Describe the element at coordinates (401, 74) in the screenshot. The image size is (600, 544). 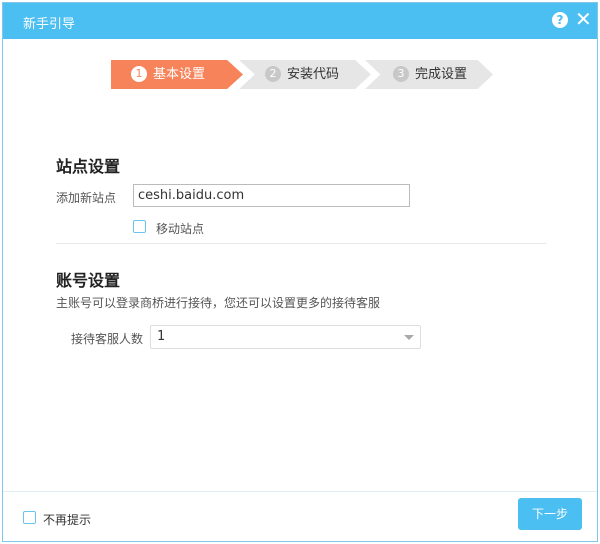
I see `step-number: 3` at that location.